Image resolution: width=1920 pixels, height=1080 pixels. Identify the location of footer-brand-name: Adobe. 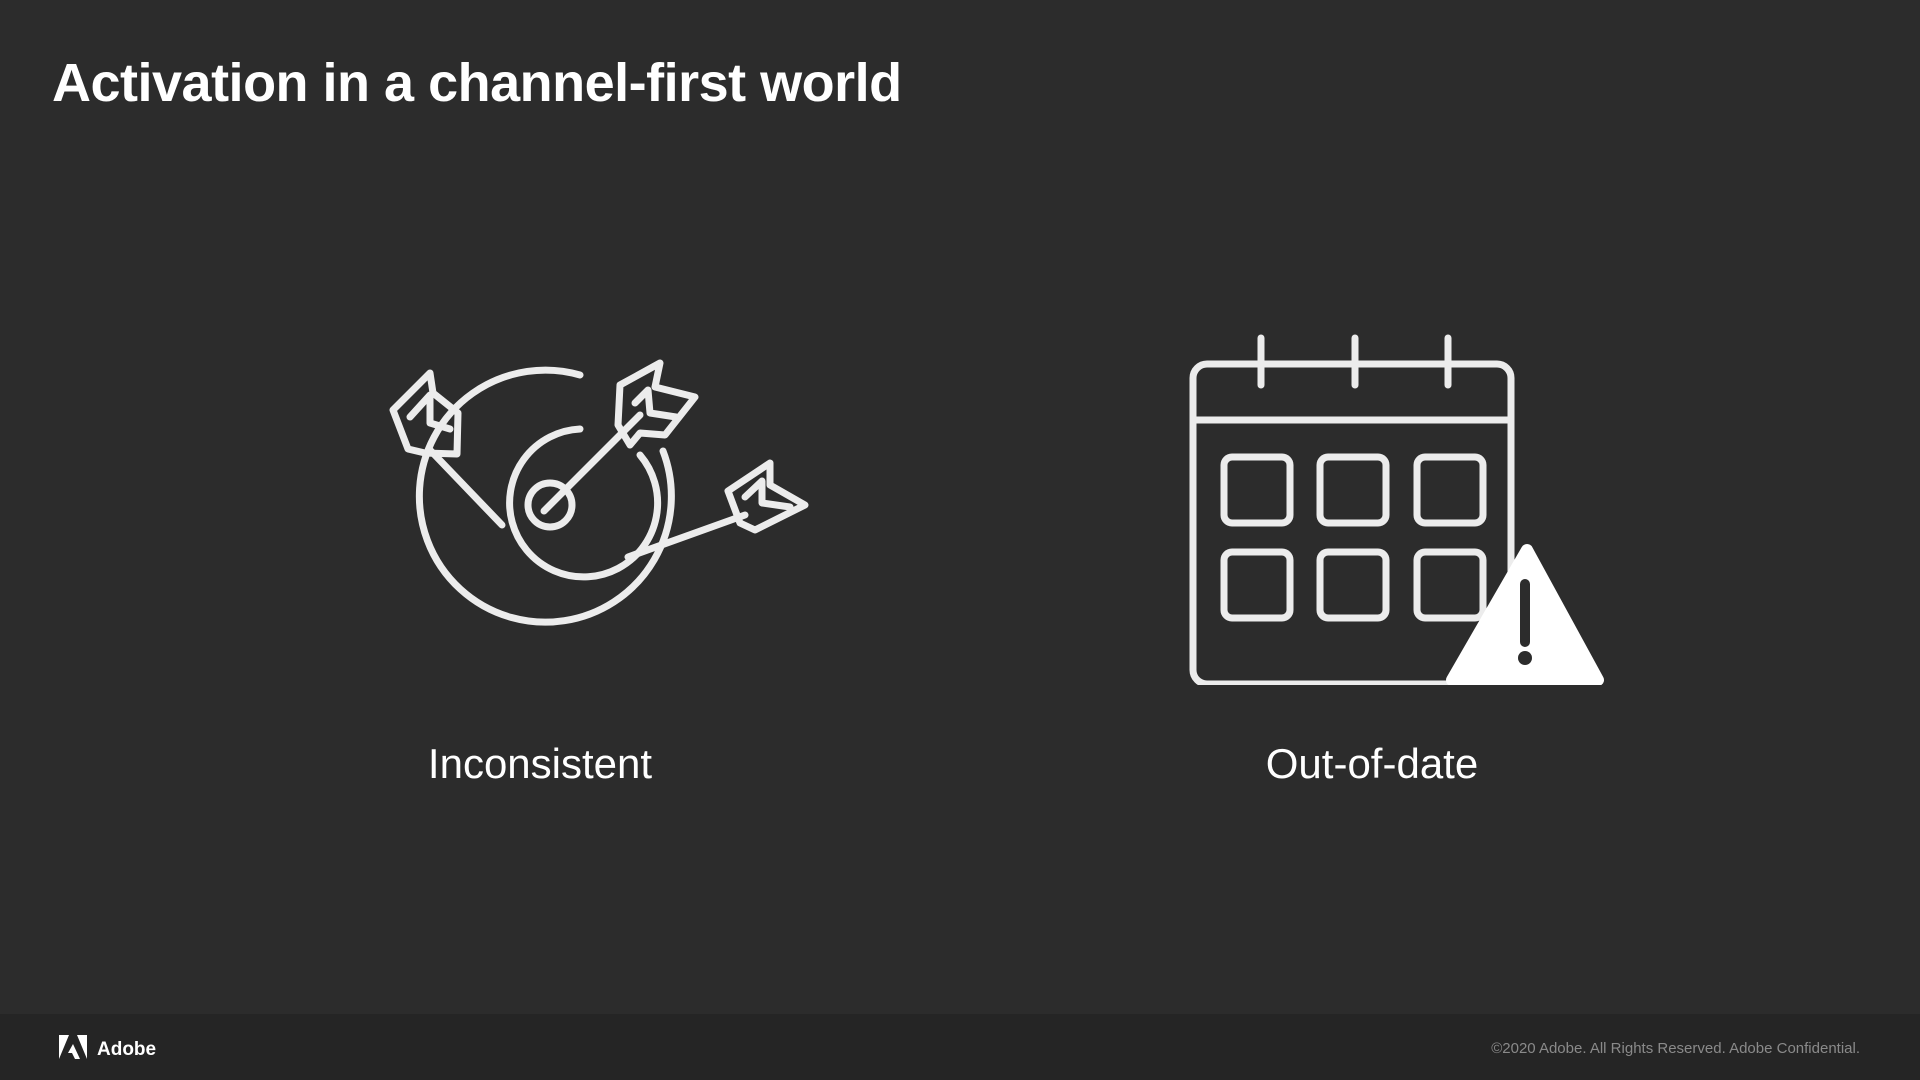
(127, 1049).